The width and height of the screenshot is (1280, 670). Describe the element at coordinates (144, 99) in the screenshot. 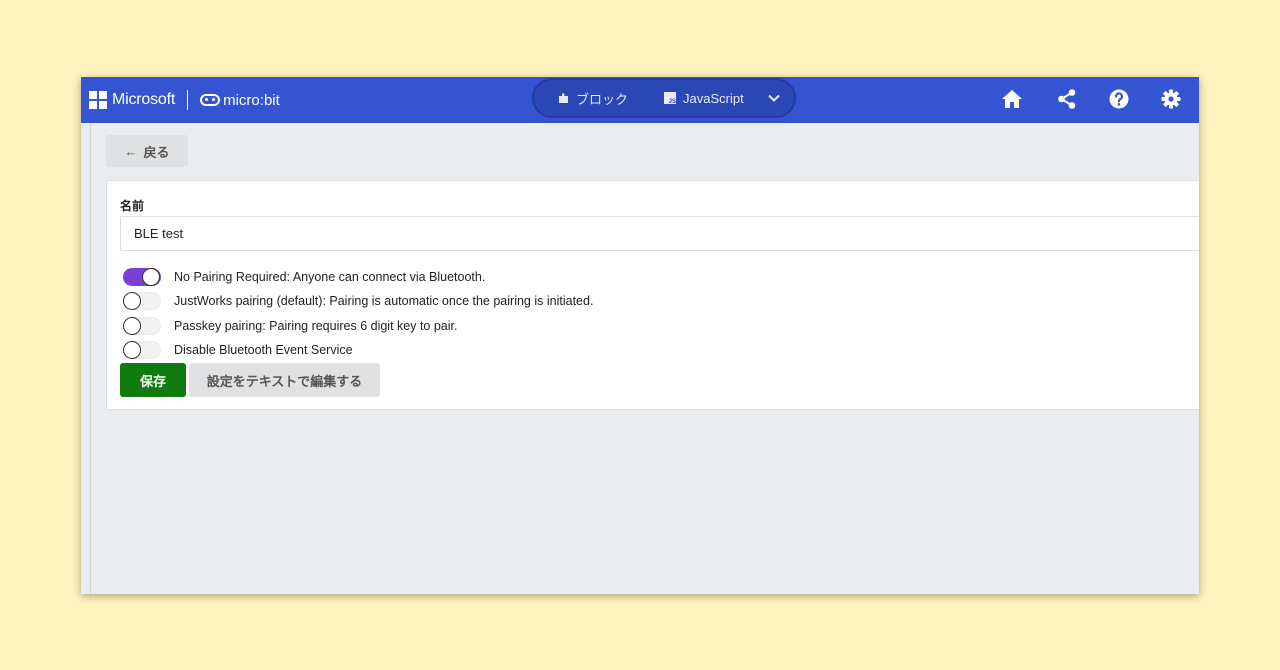

I see `microsoft-label: Microsoft` at that location.